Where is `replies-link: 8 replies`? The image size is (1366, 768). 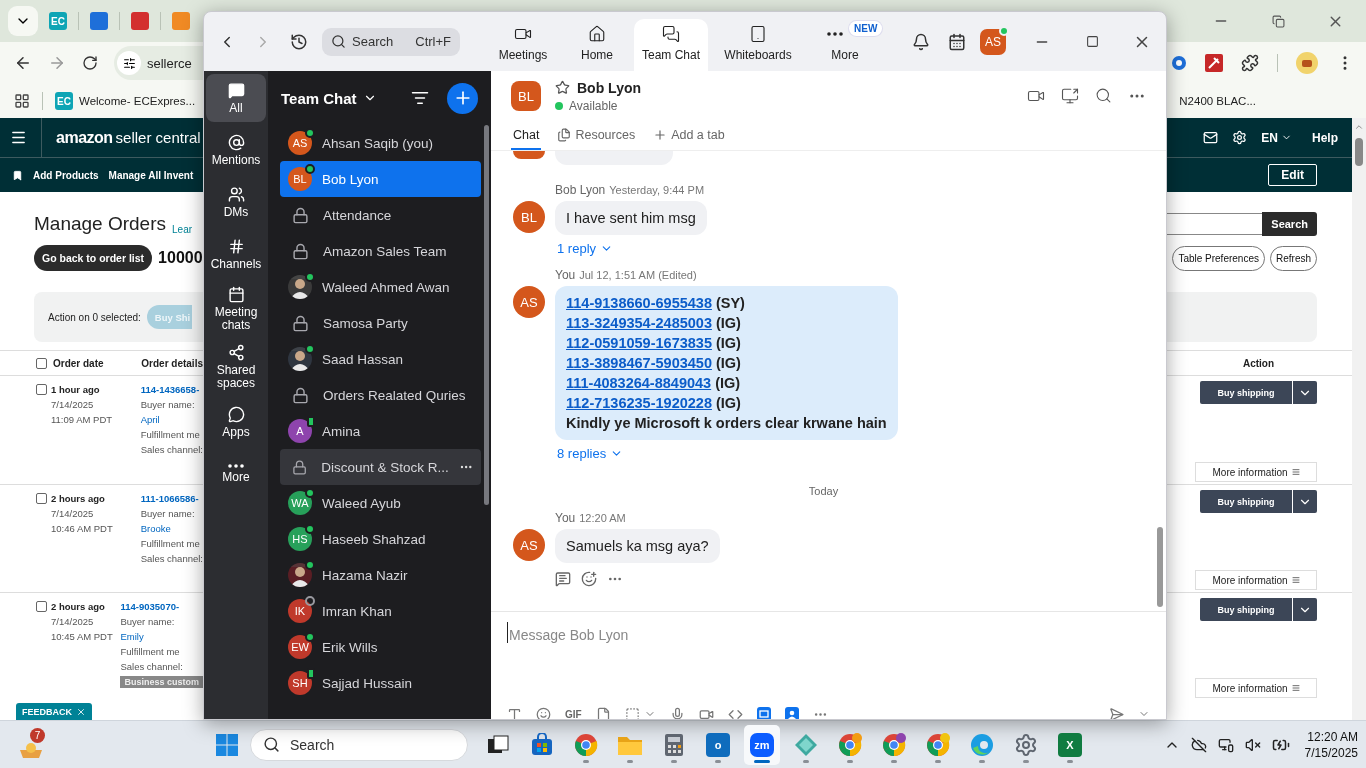
replies-link: 8 replies is located at coordinates (590, 453).